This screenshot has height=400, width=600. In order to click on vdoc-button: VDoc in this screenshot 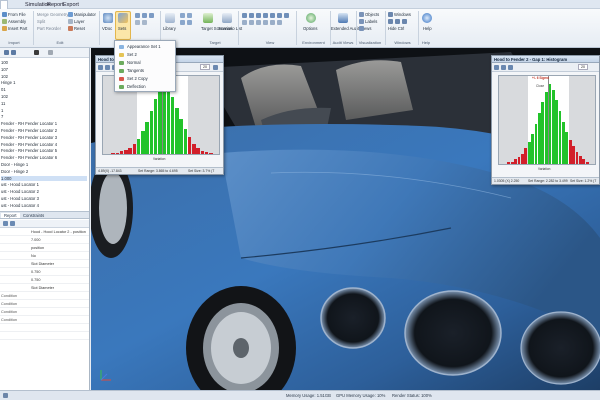, I will do `click(107, 28)`.